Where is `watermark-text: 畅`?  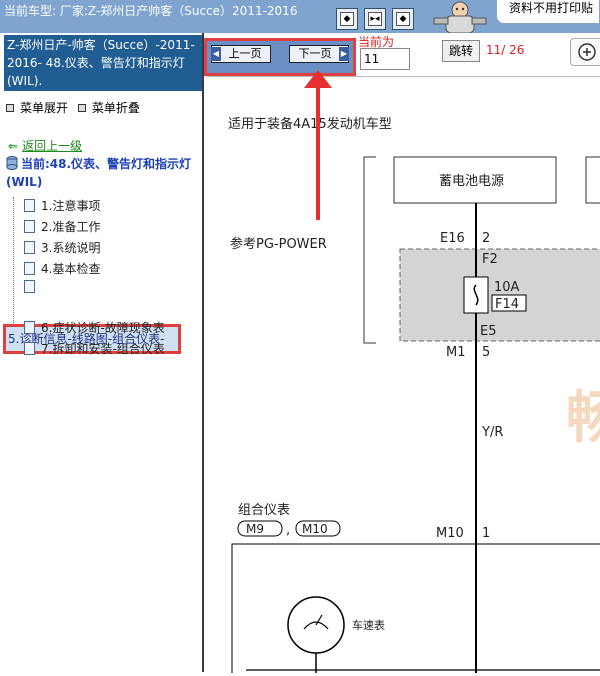
watermark-text: 畅 is located at coordinates (583, 418).